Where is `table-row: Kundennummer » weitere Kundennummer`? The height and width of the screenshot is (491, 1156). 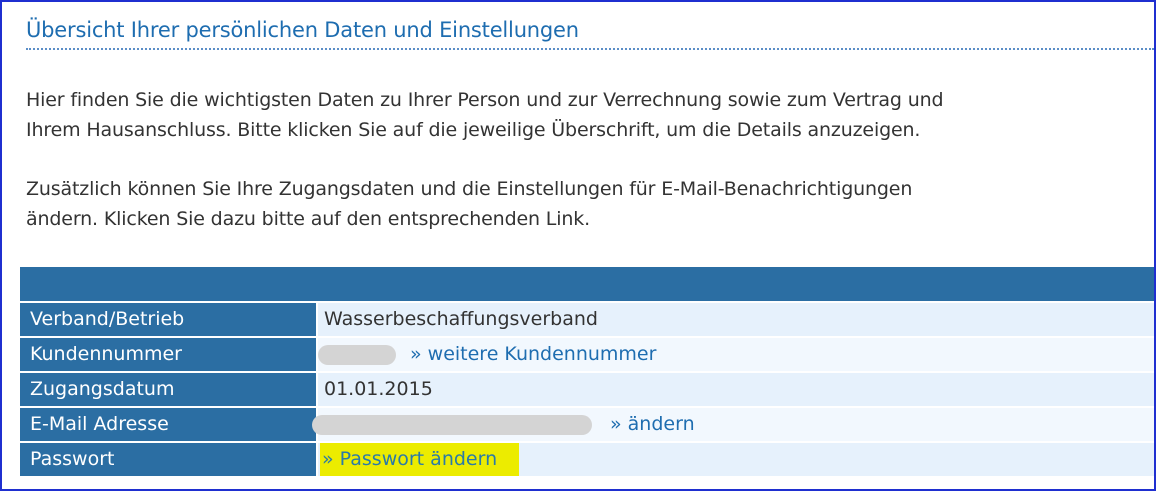
table-row: Kundennummer » weitere Kundennummer is located at coordinates (587, 354).